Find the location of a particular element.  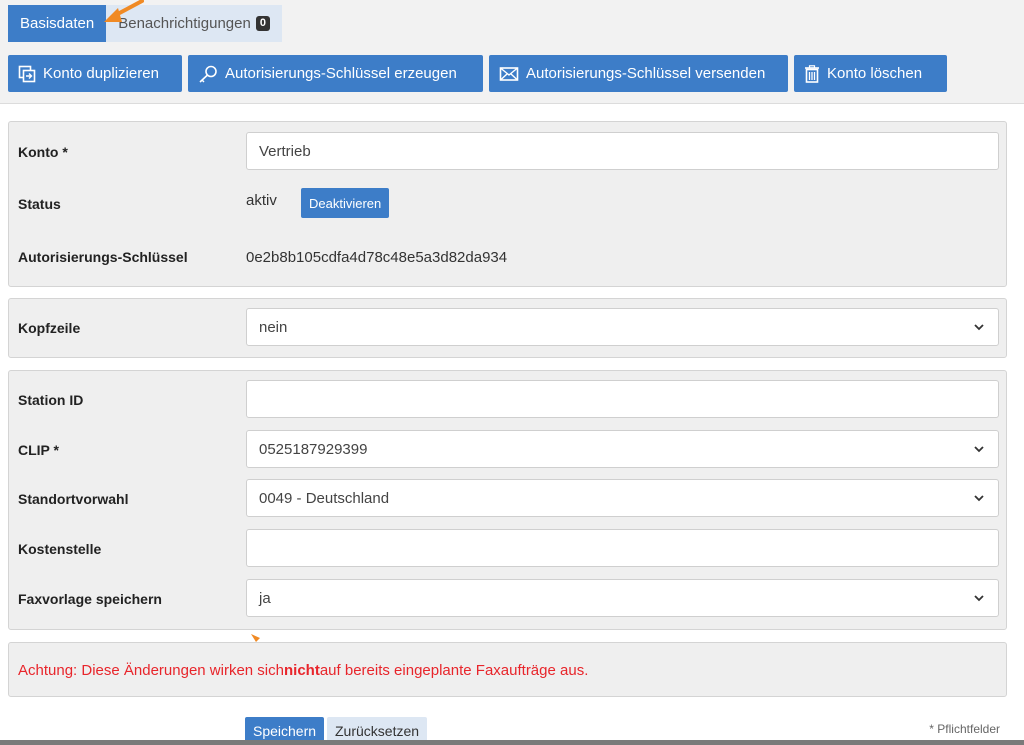

duplicate-icon is located at coordinates (27, 73).